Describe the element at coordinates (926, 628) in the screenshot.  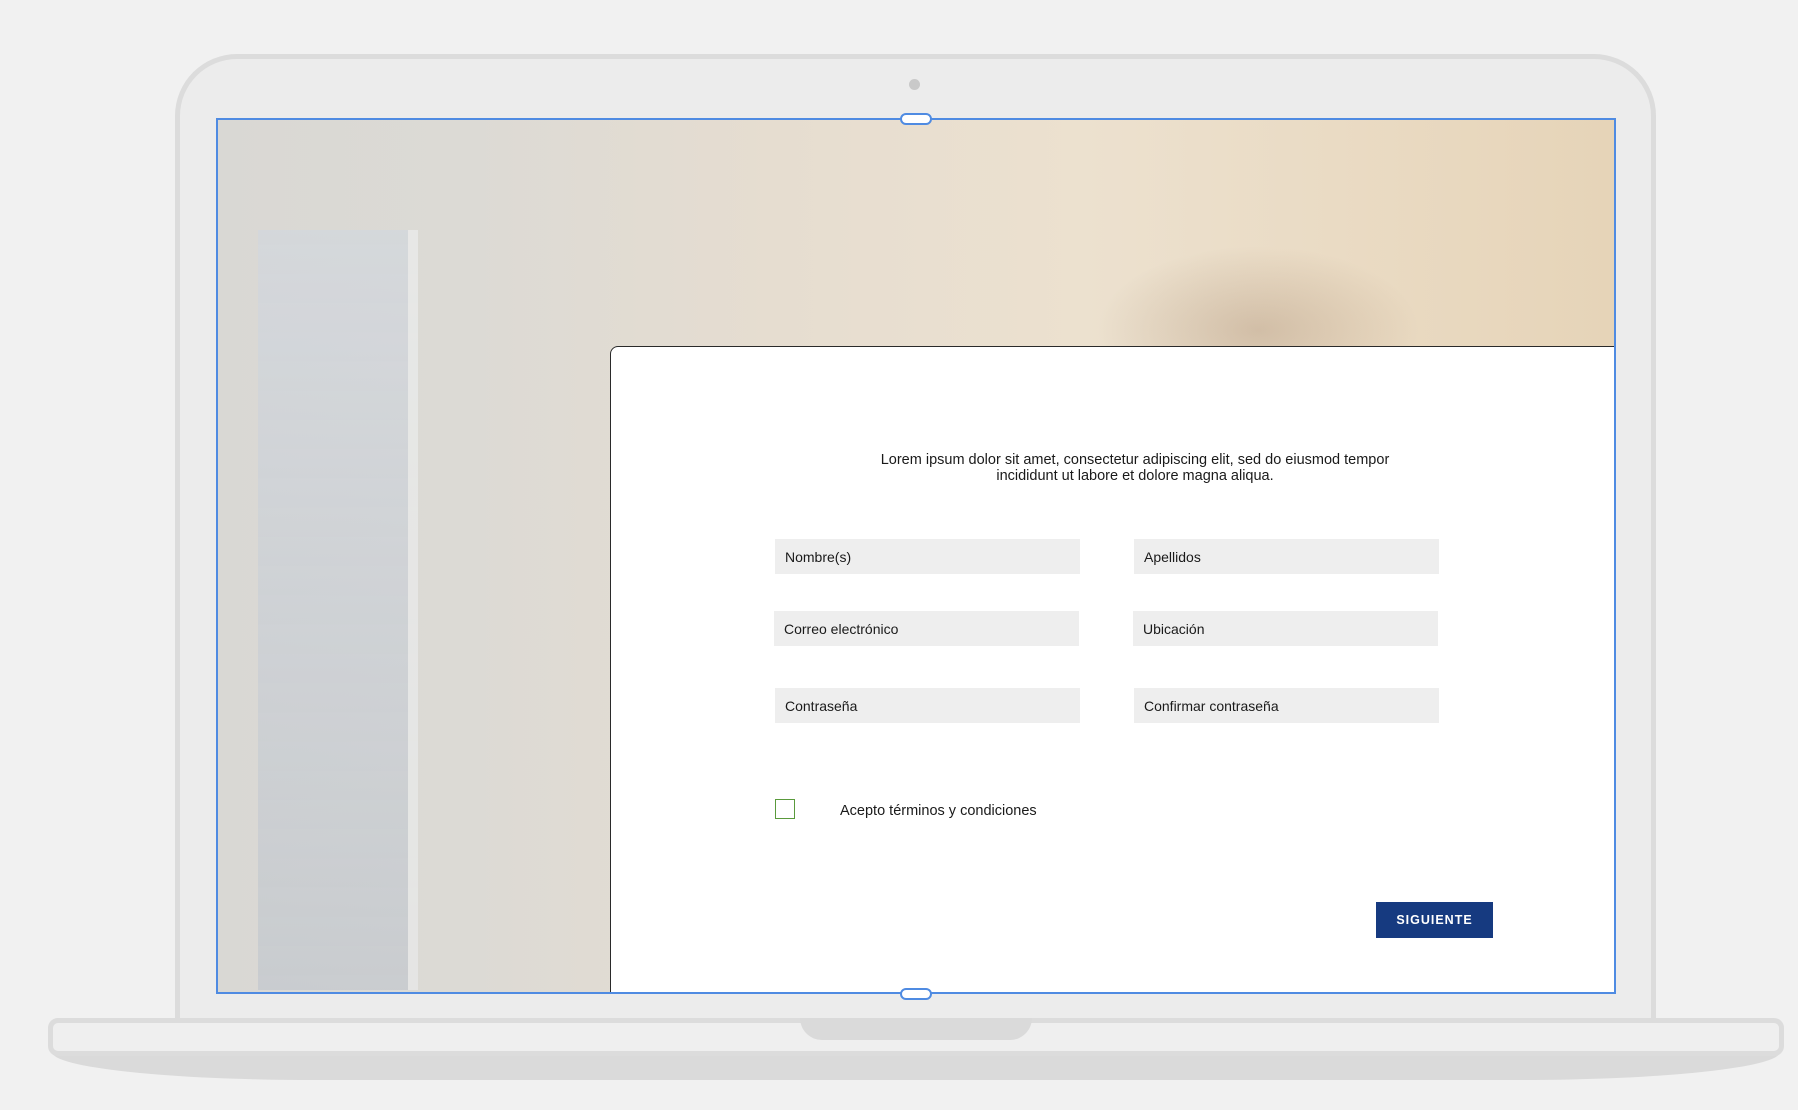
I see `email-input` at that location.